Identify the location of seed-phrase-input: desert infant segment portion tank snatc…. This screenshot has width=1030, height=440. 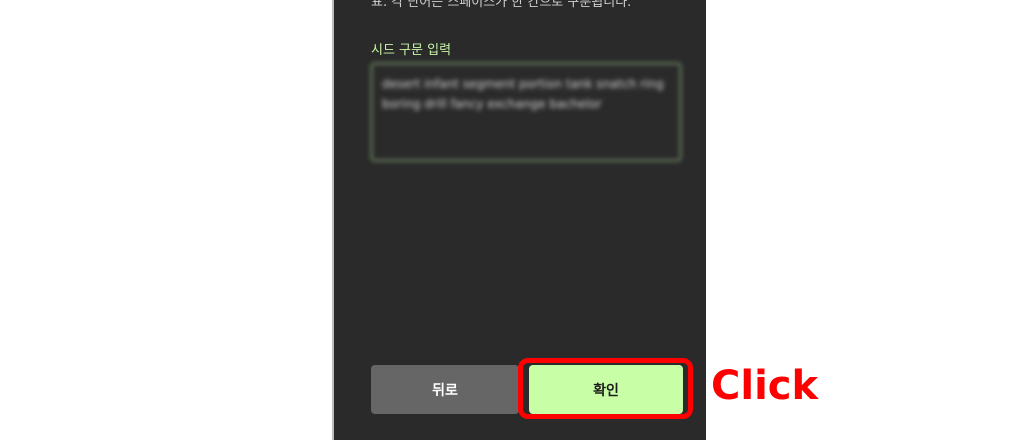
(526, 112).